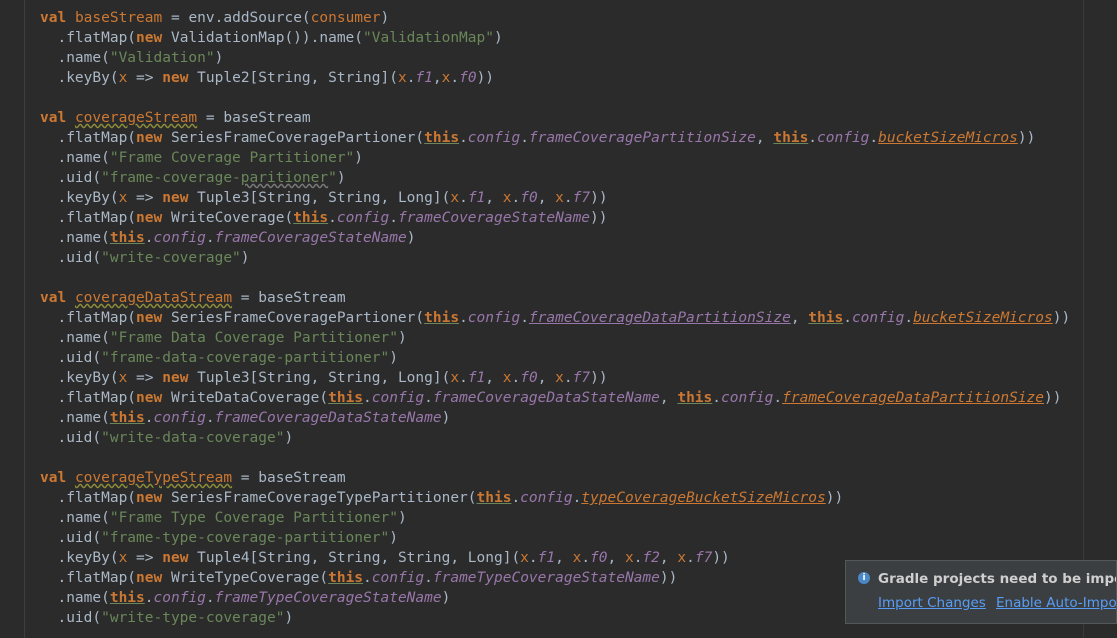  Describe the element at coordinates (555, 358) in the screenshot. I see `code-line: .uid("frame-data-coverage-partitioner")` at that location.